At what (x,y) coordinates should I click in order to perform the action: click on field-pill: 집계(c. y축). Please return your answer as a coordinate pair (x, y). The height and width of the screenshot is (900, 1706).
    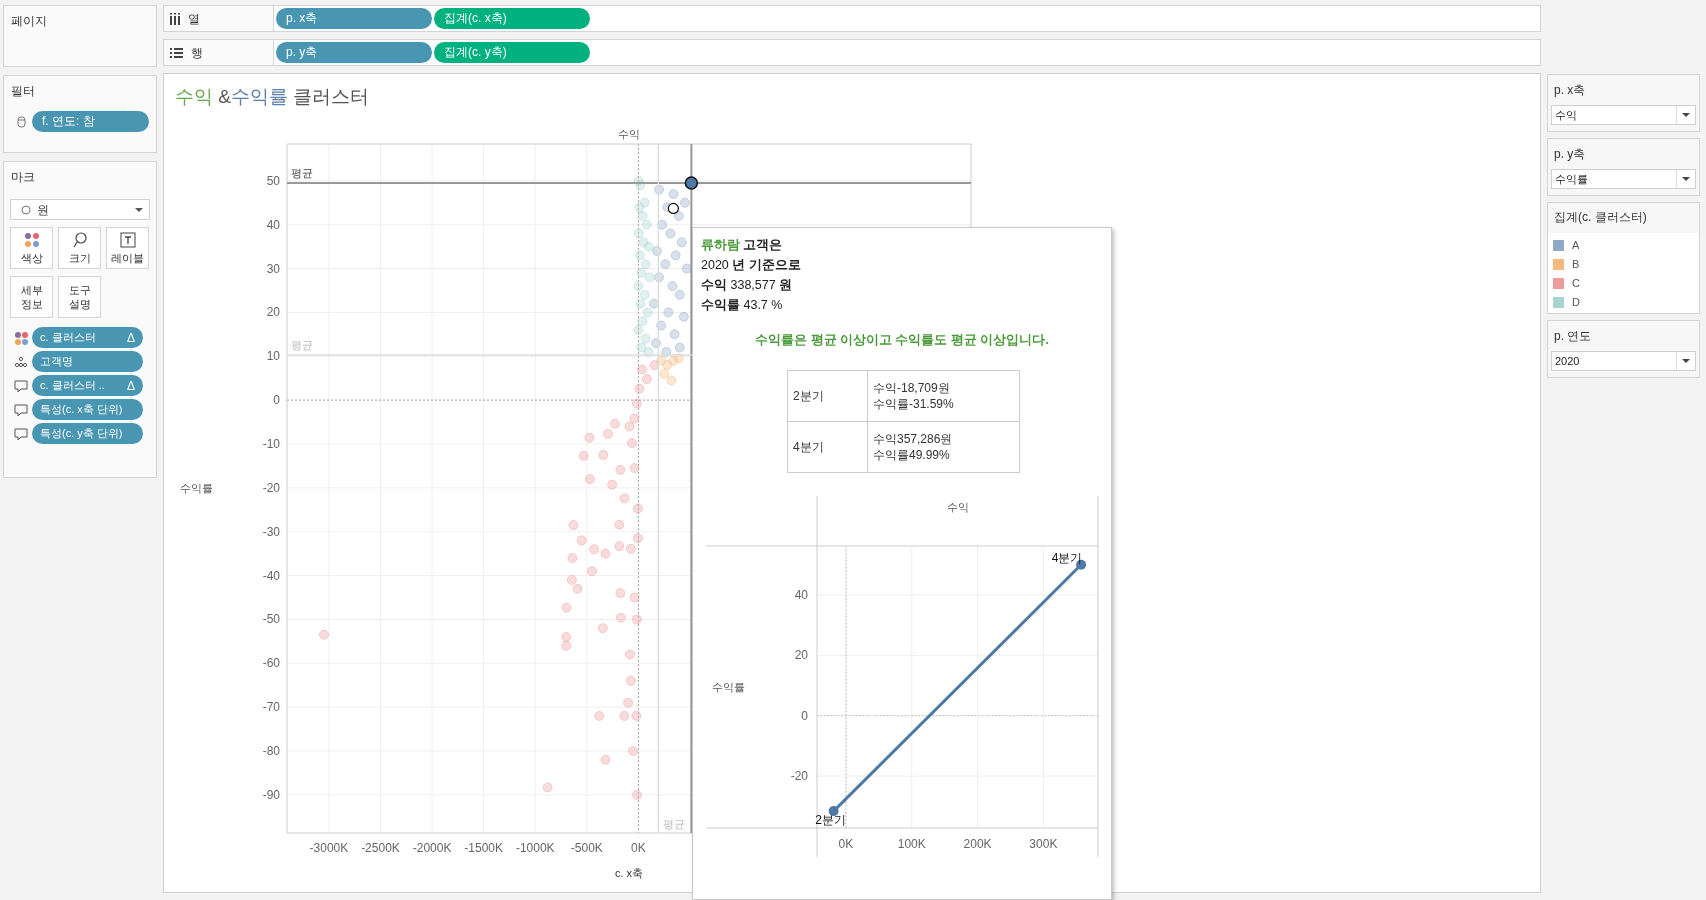
    Looking at the image, I should click on (512, 52).